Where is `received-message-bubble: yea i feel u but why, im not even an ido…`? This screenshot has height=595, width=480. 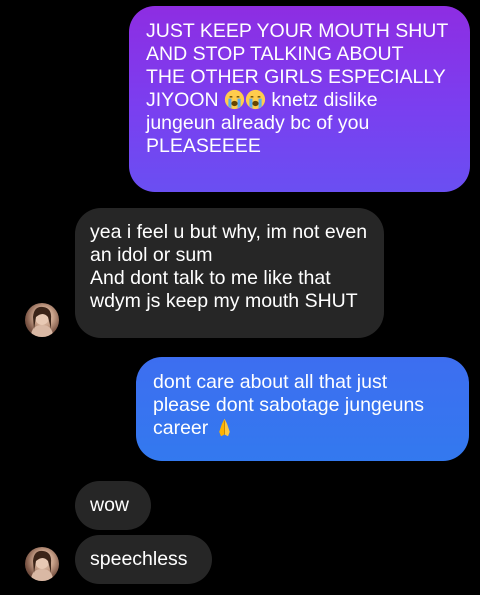
received-message-bubble: yea i feel u but why, im not even an ido… is located at coordinates (229, 273).